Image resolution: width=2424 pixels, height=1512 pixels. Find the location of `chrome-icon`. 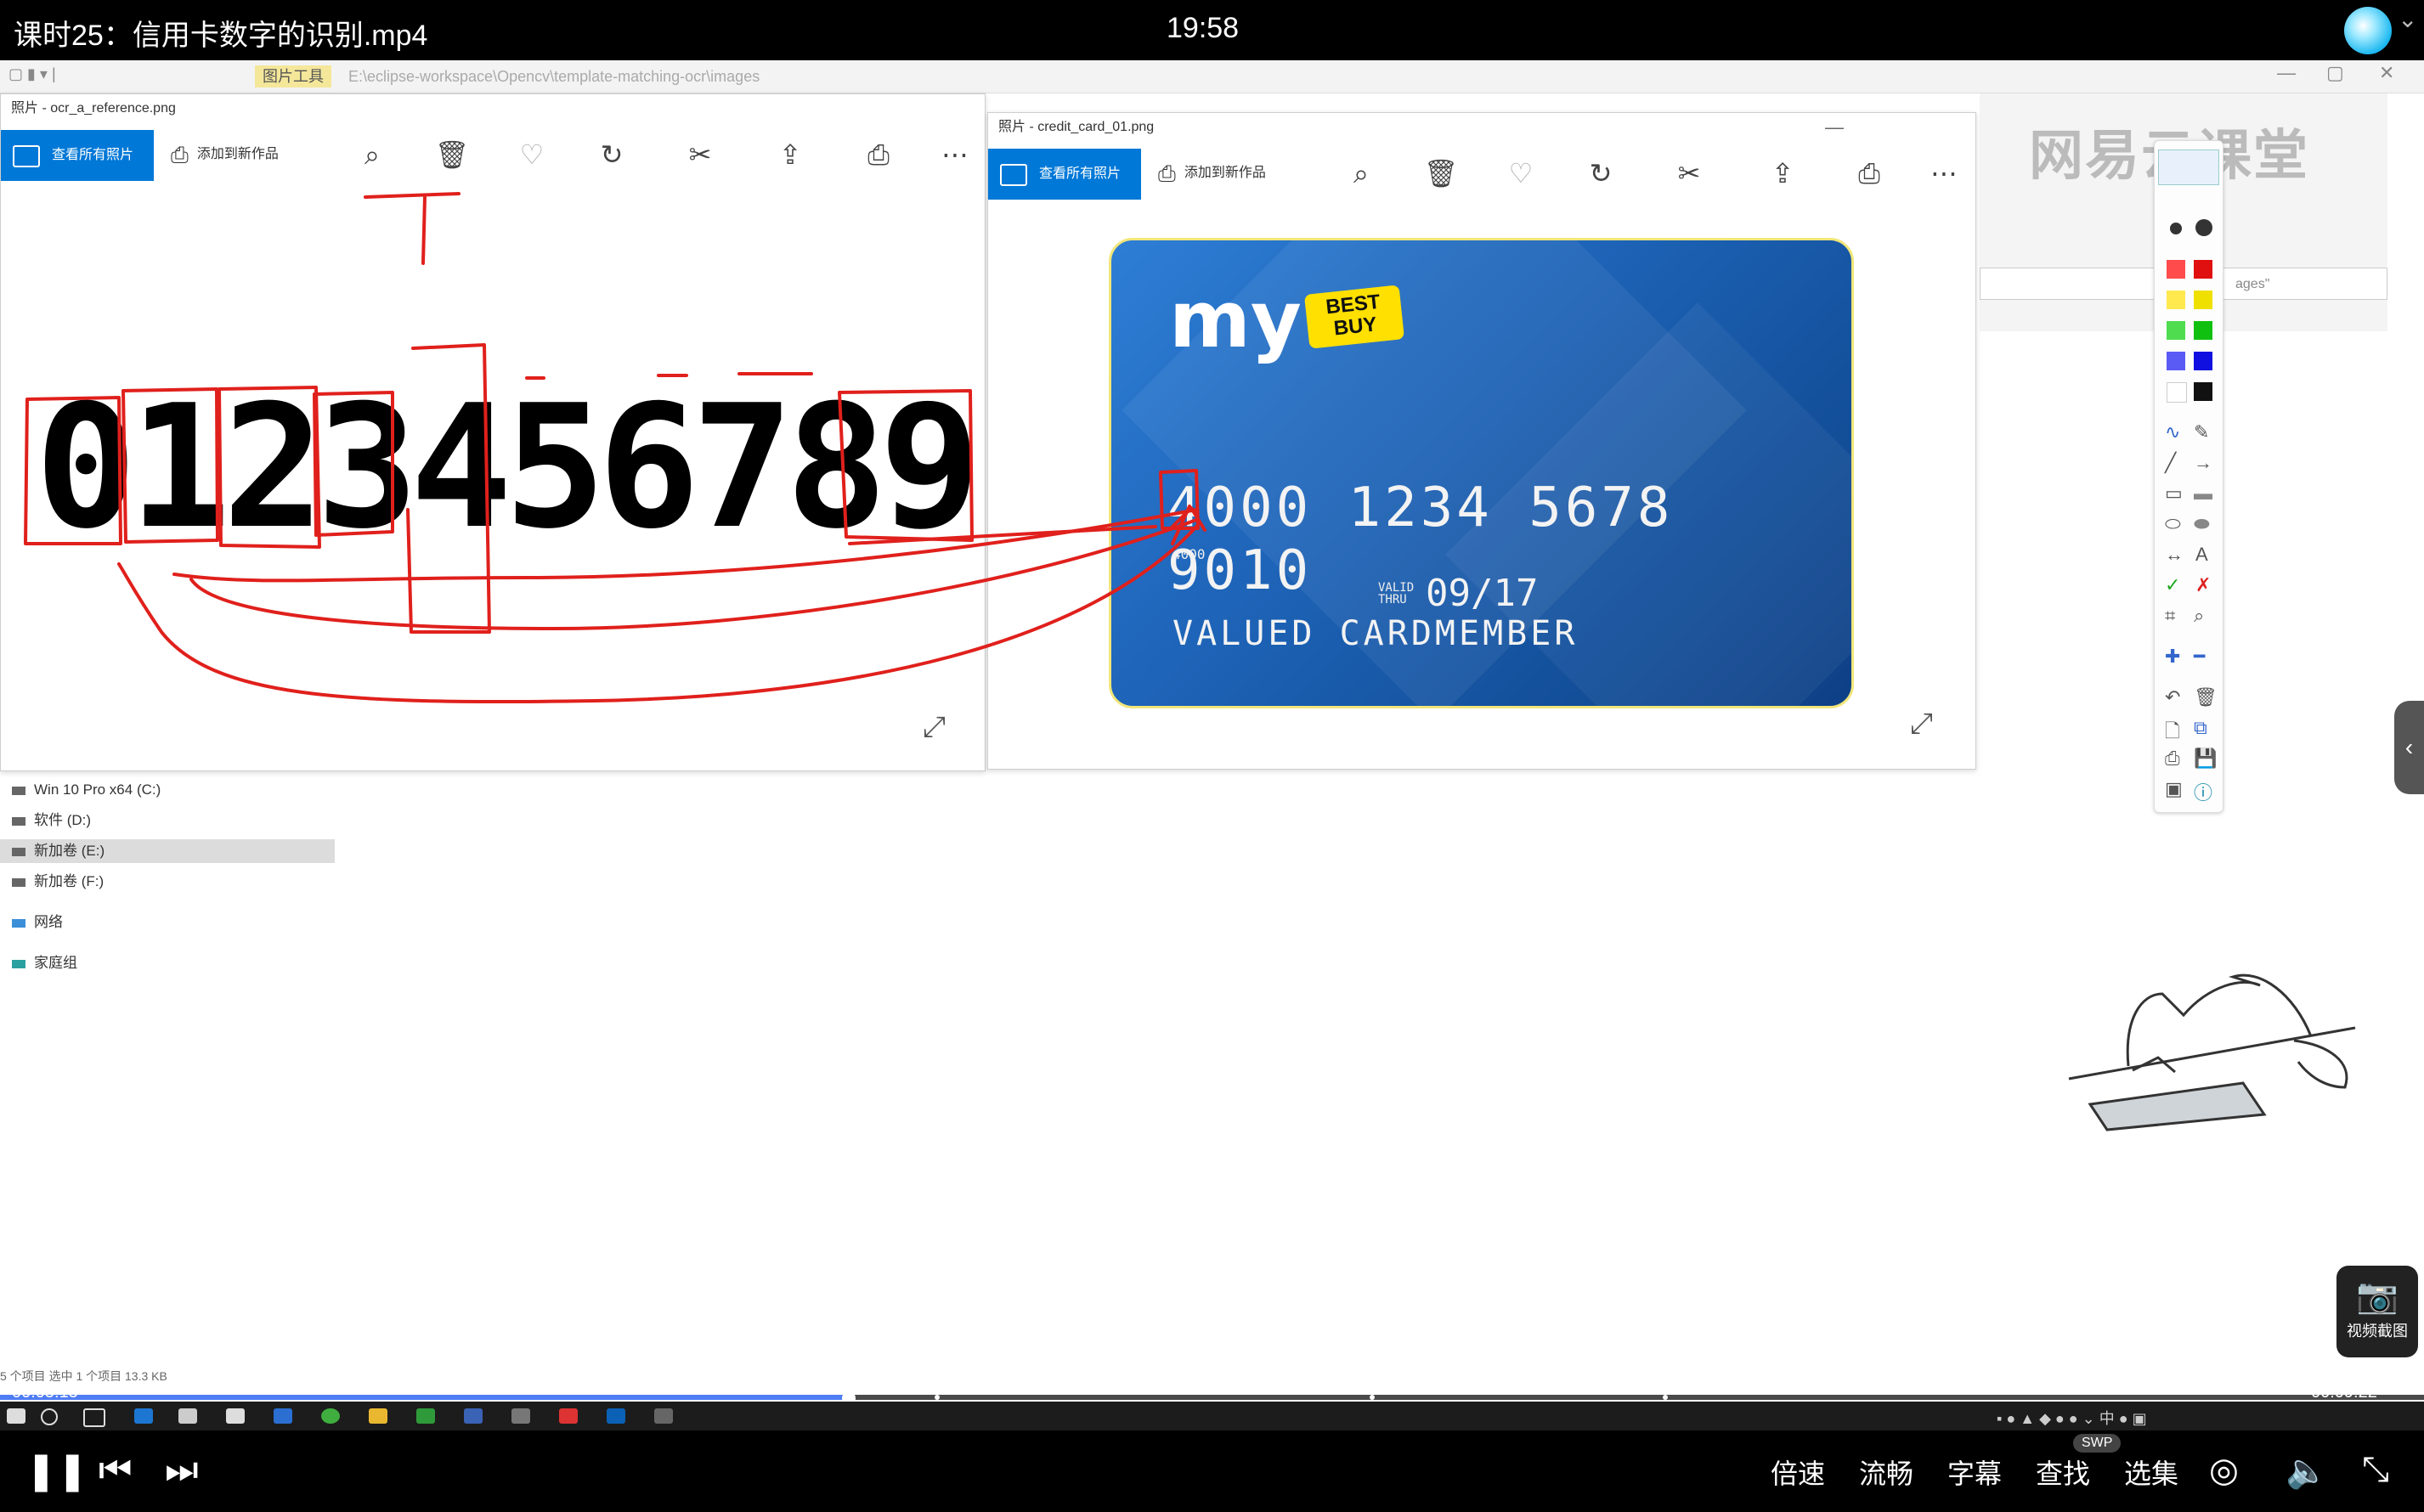

chrome-icon is located at coordinates (331, 1416).